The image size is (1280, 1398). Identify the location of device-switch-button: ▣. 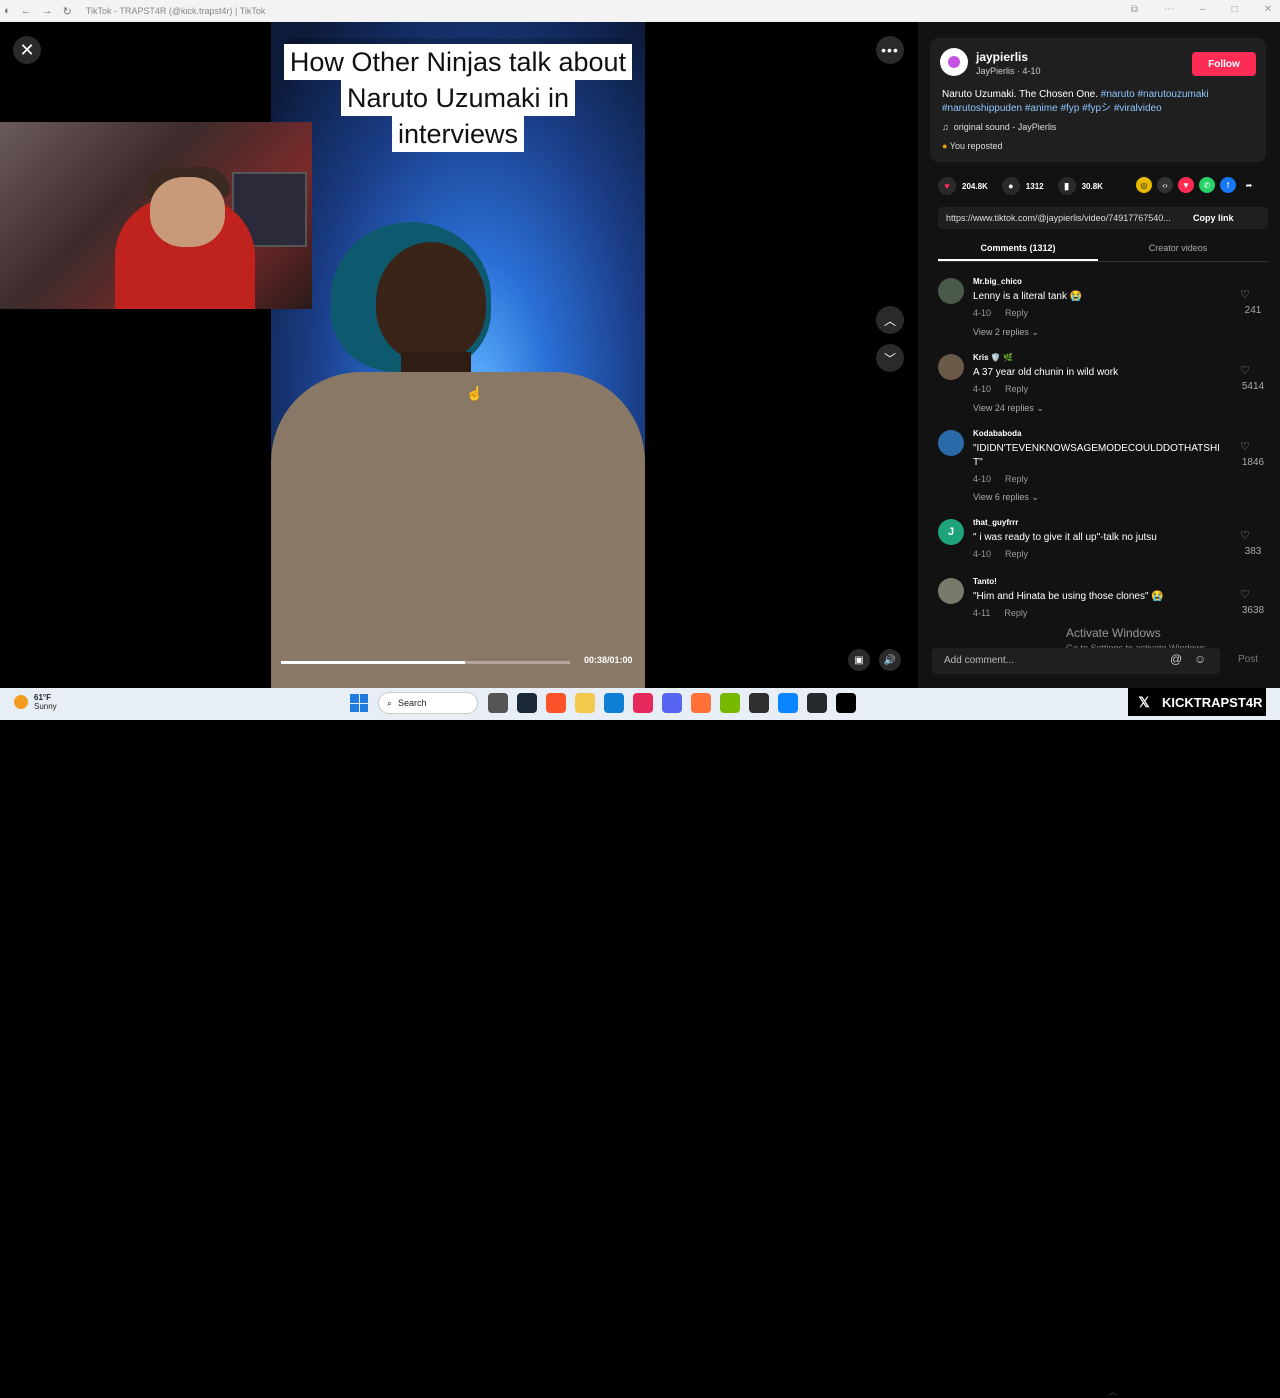
(859, 660).